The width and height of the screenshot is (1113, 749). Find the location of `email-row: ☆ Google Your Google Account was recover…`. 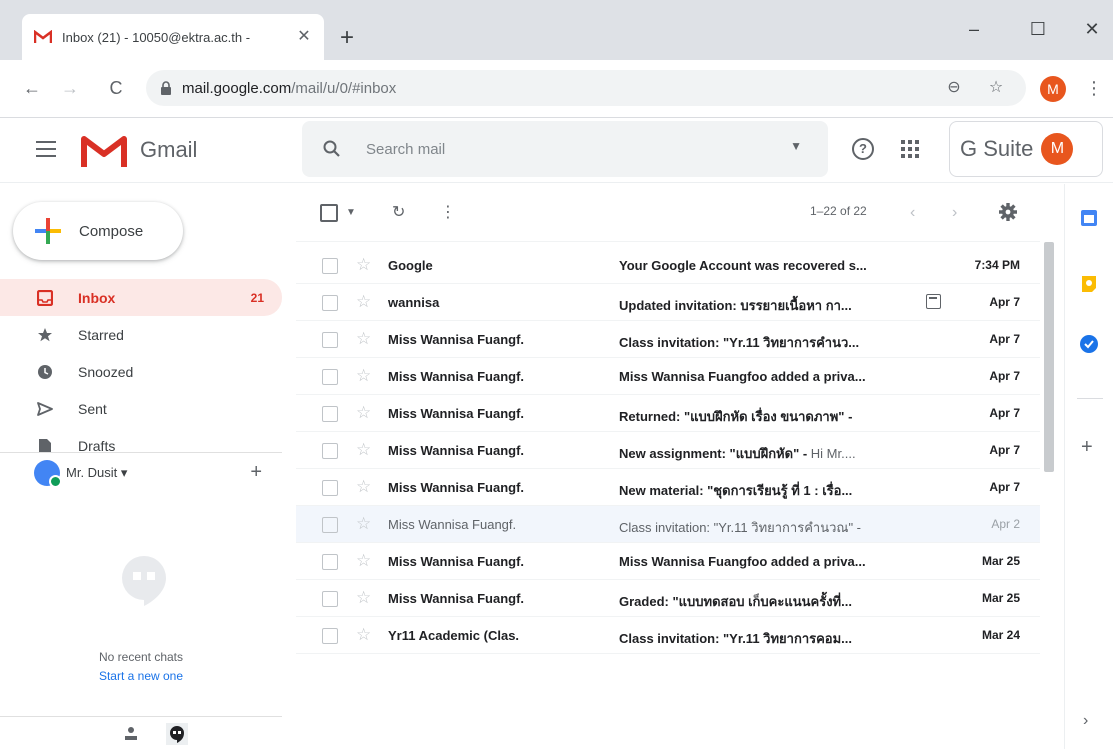

email-row: ☆ Google Your Google Account was recover… is located at coordinates (668, 265).